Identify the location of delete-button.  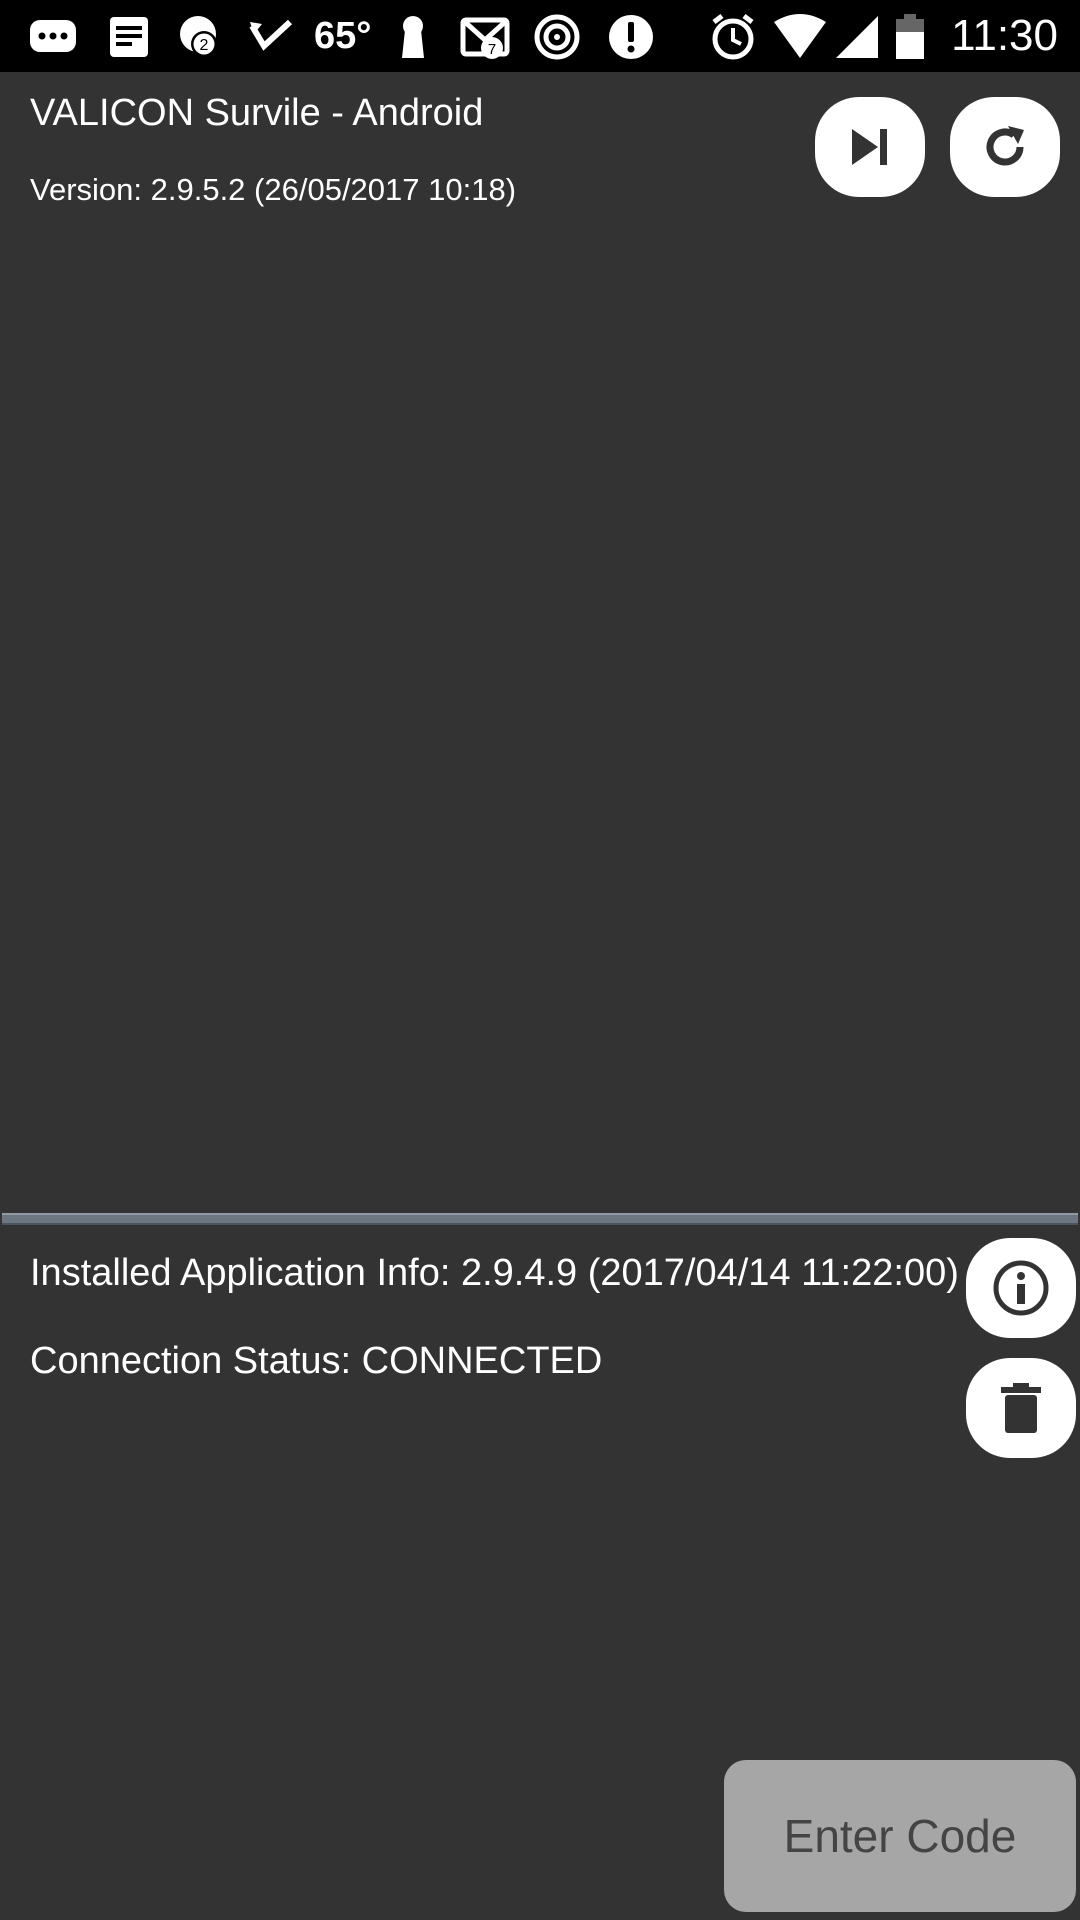
(1021, 1408).